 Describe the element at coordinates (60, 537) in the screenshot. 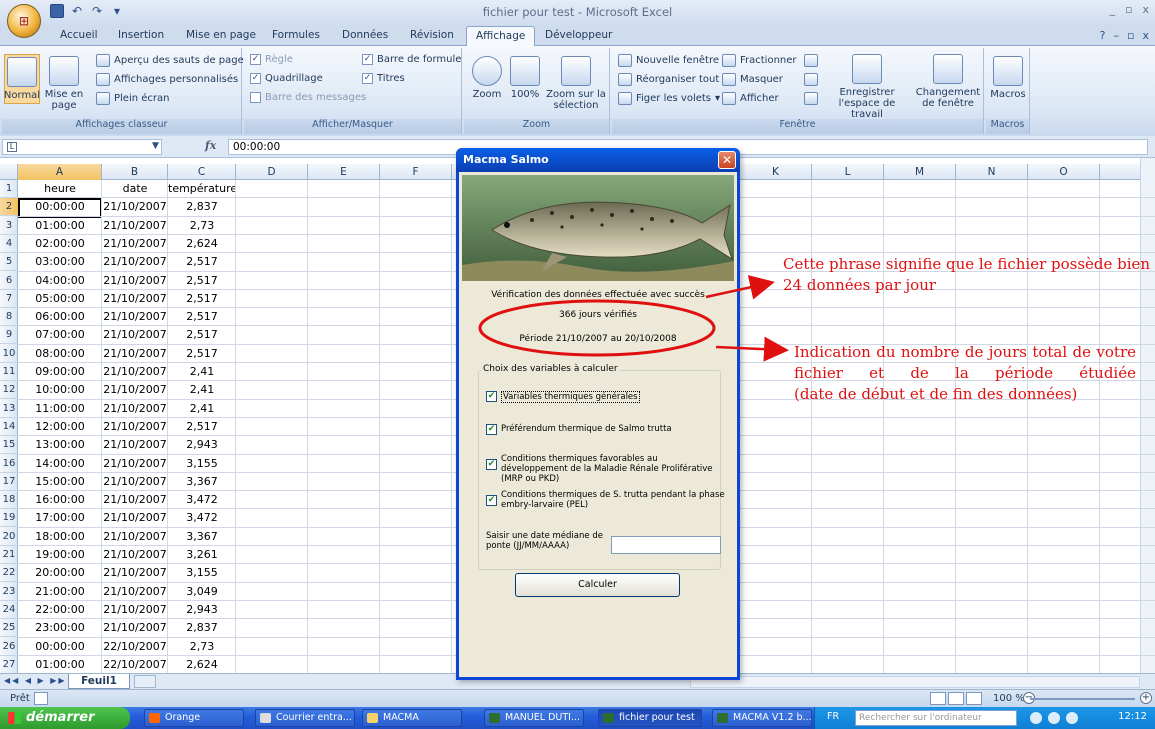

I see `table-cell: 18:00:00` at that location.